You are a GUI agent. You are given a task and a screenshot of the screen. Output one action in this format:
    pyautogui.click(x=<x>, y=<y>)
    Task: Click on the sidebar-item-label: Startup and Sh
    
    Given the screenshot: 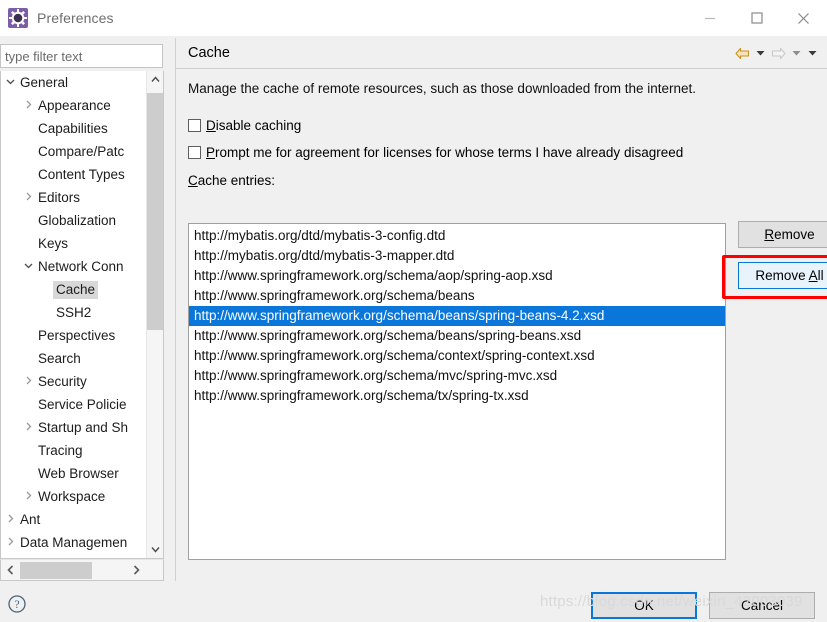 What is the action you would take?
    pyautogui.click(x=83, y=427)
    